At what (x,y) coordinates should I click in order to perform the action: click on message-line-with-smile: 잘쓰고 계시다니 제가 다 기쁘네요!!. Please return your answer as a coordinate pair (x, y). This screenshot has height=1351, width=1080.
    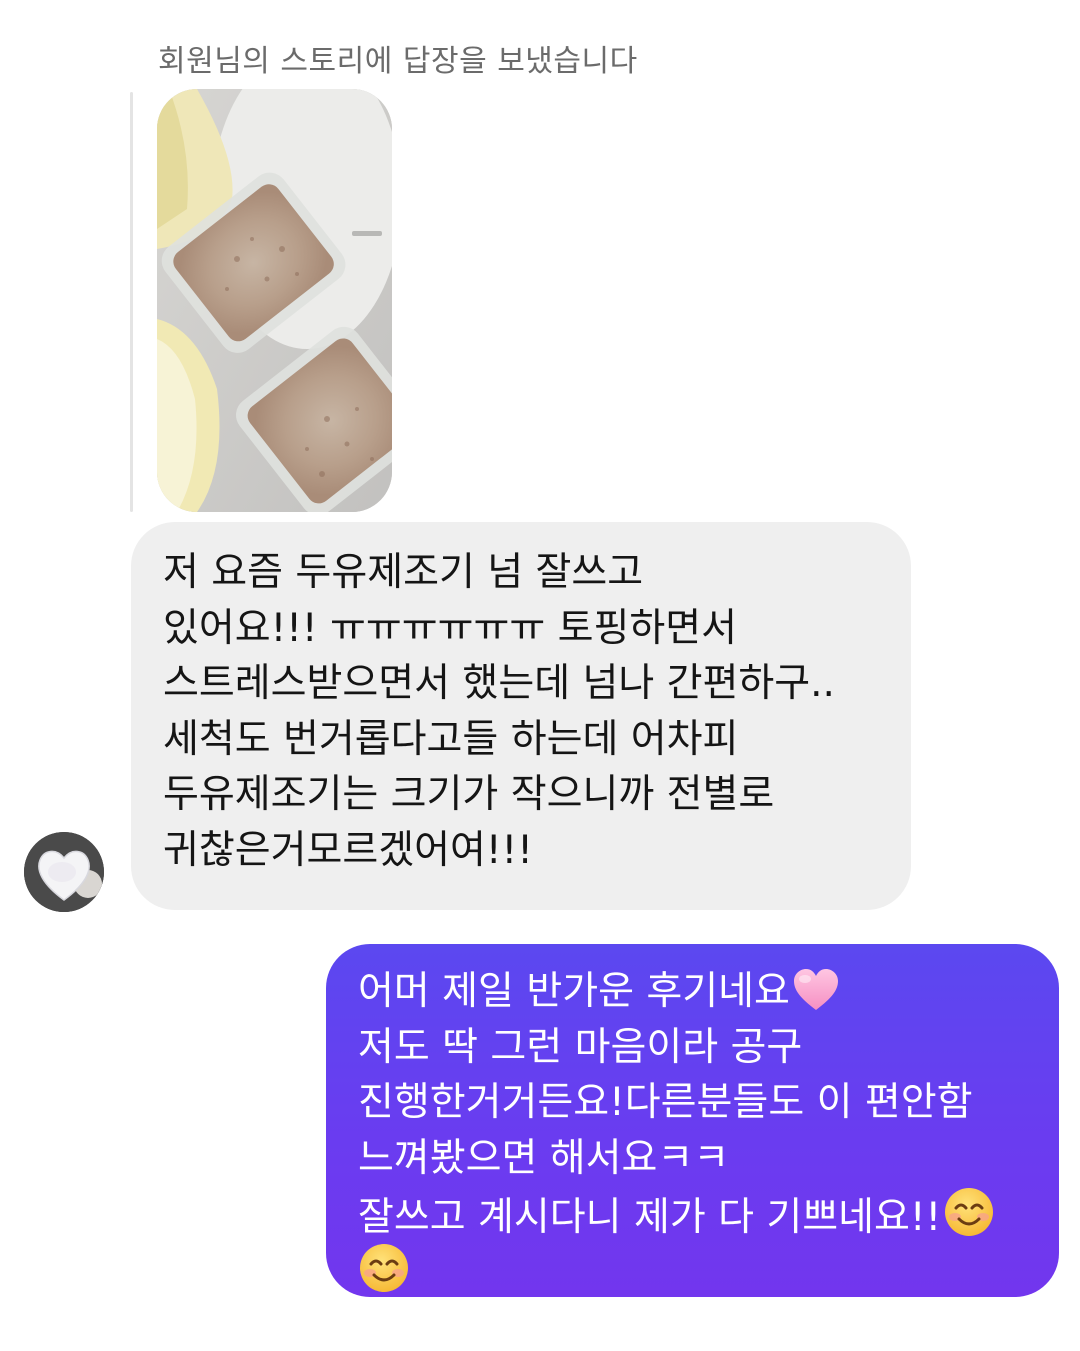
    Looking at the image, I should click on (708, 1214).